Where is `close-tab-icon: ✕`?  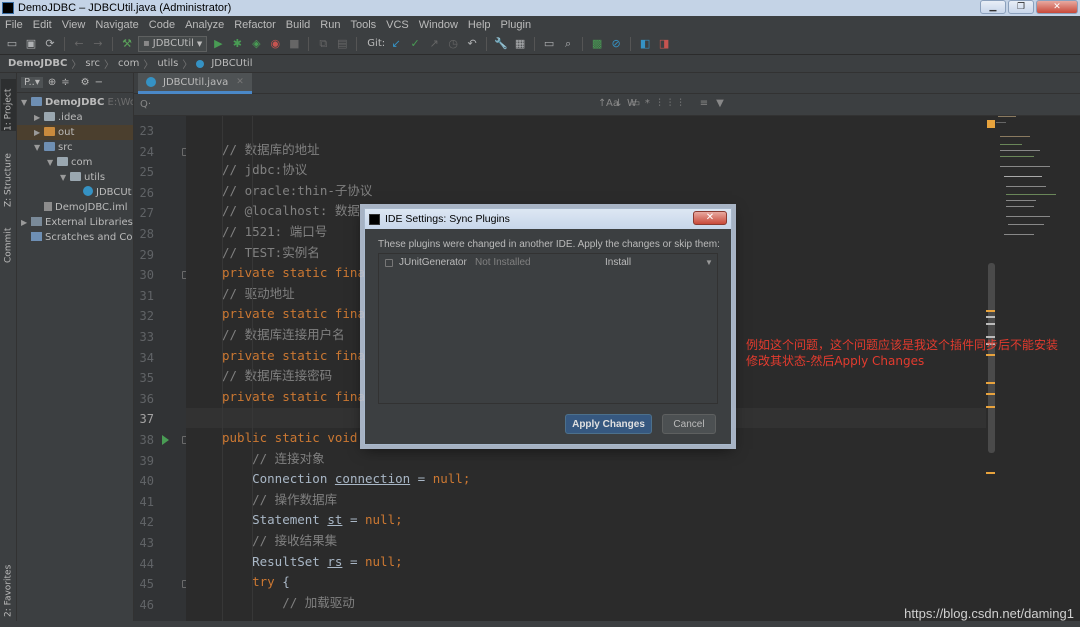
close-tab-icon: ✕ is located at coordinates (240, 82).